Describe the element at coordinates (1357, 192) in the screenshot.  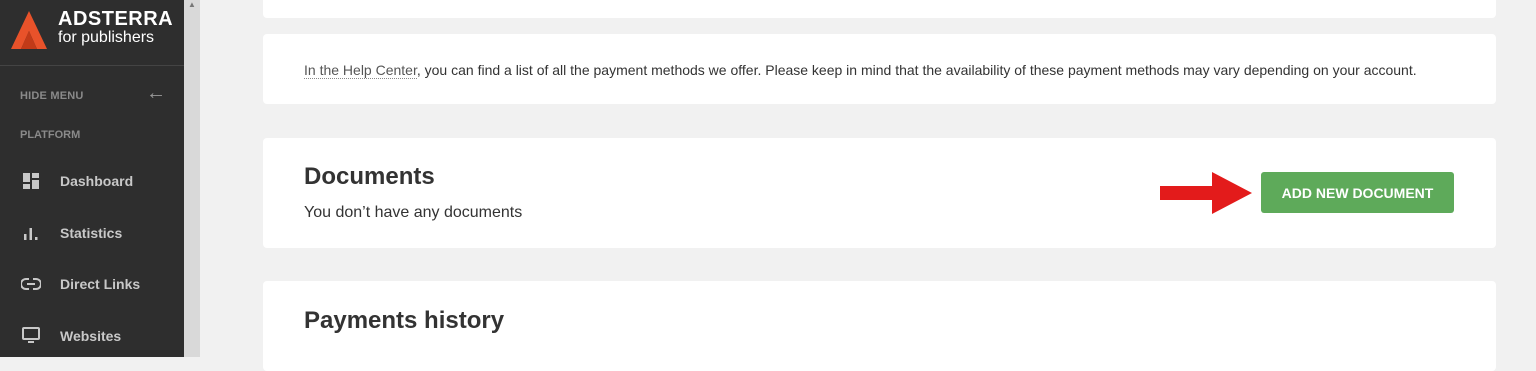
I see `add-new-document-button: ADD NEW DOCUMENT` at that location.